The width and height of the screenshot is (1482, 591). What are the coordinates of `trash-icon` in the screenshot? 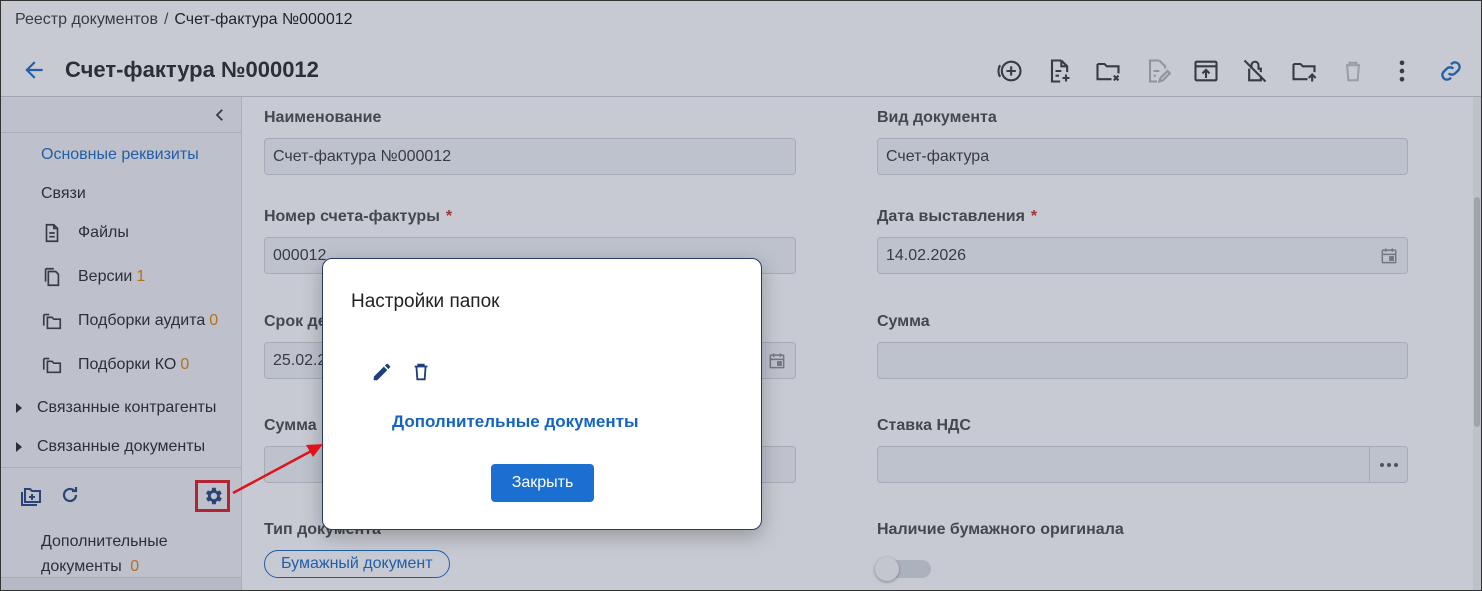 It's located at (421, 372).